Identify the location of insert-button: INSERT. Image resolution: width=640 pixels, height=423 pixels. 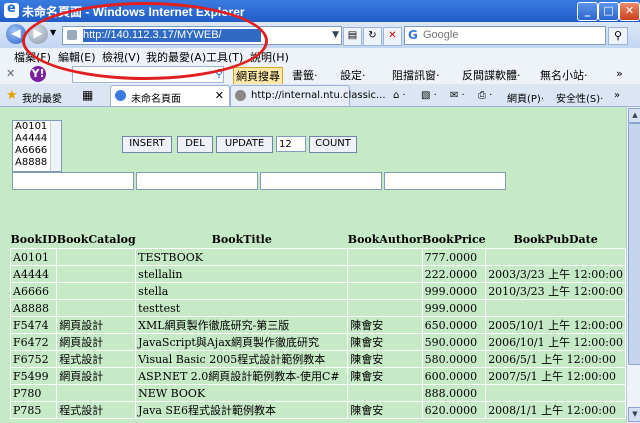
(147, 144).